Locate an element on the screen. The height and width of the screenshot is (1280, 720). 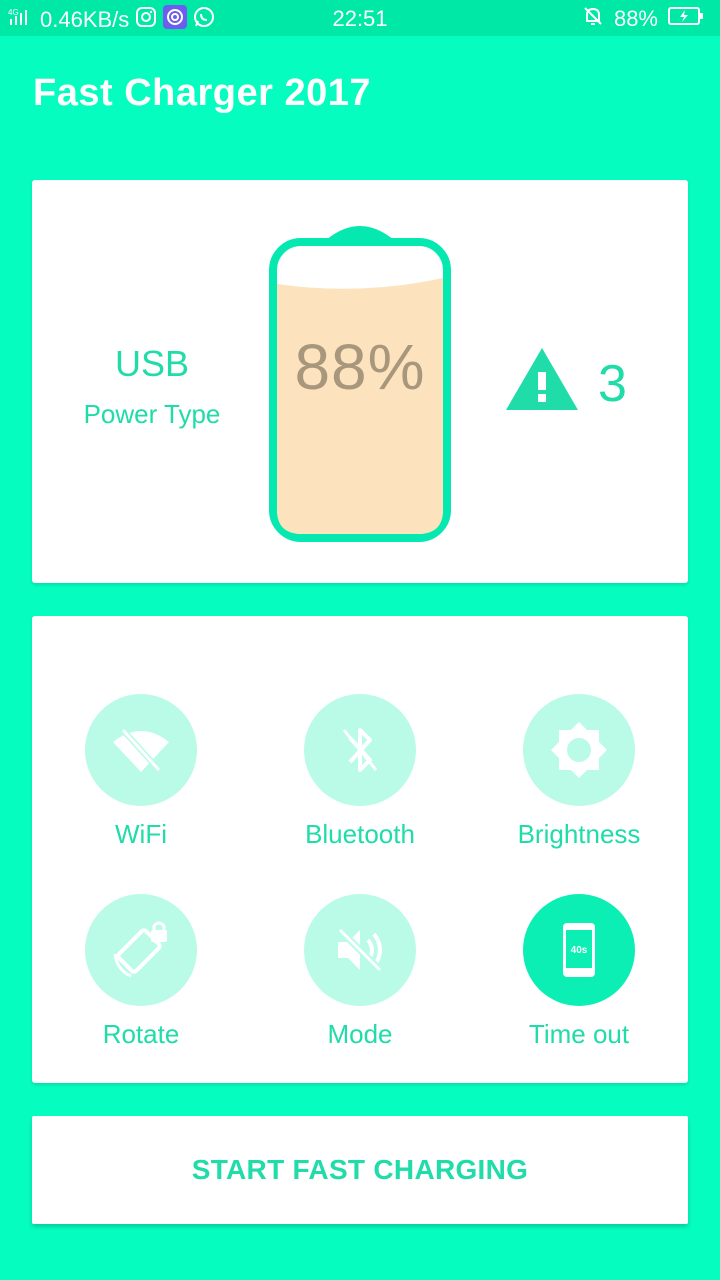
bluetooth-toggle-button is located at coordinates (360, 750).